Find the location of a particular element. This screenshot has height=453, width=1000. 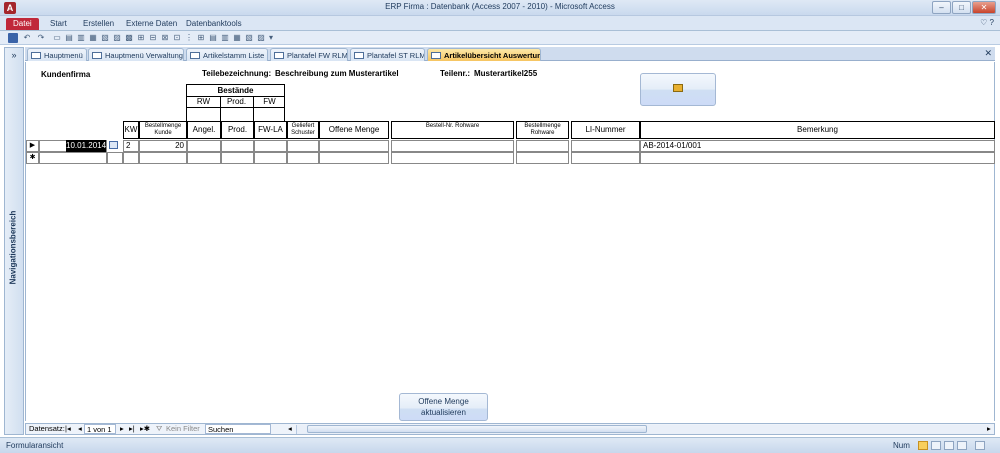

customize-toolbar-icon: ▾ is located at coordinates (271, 38).